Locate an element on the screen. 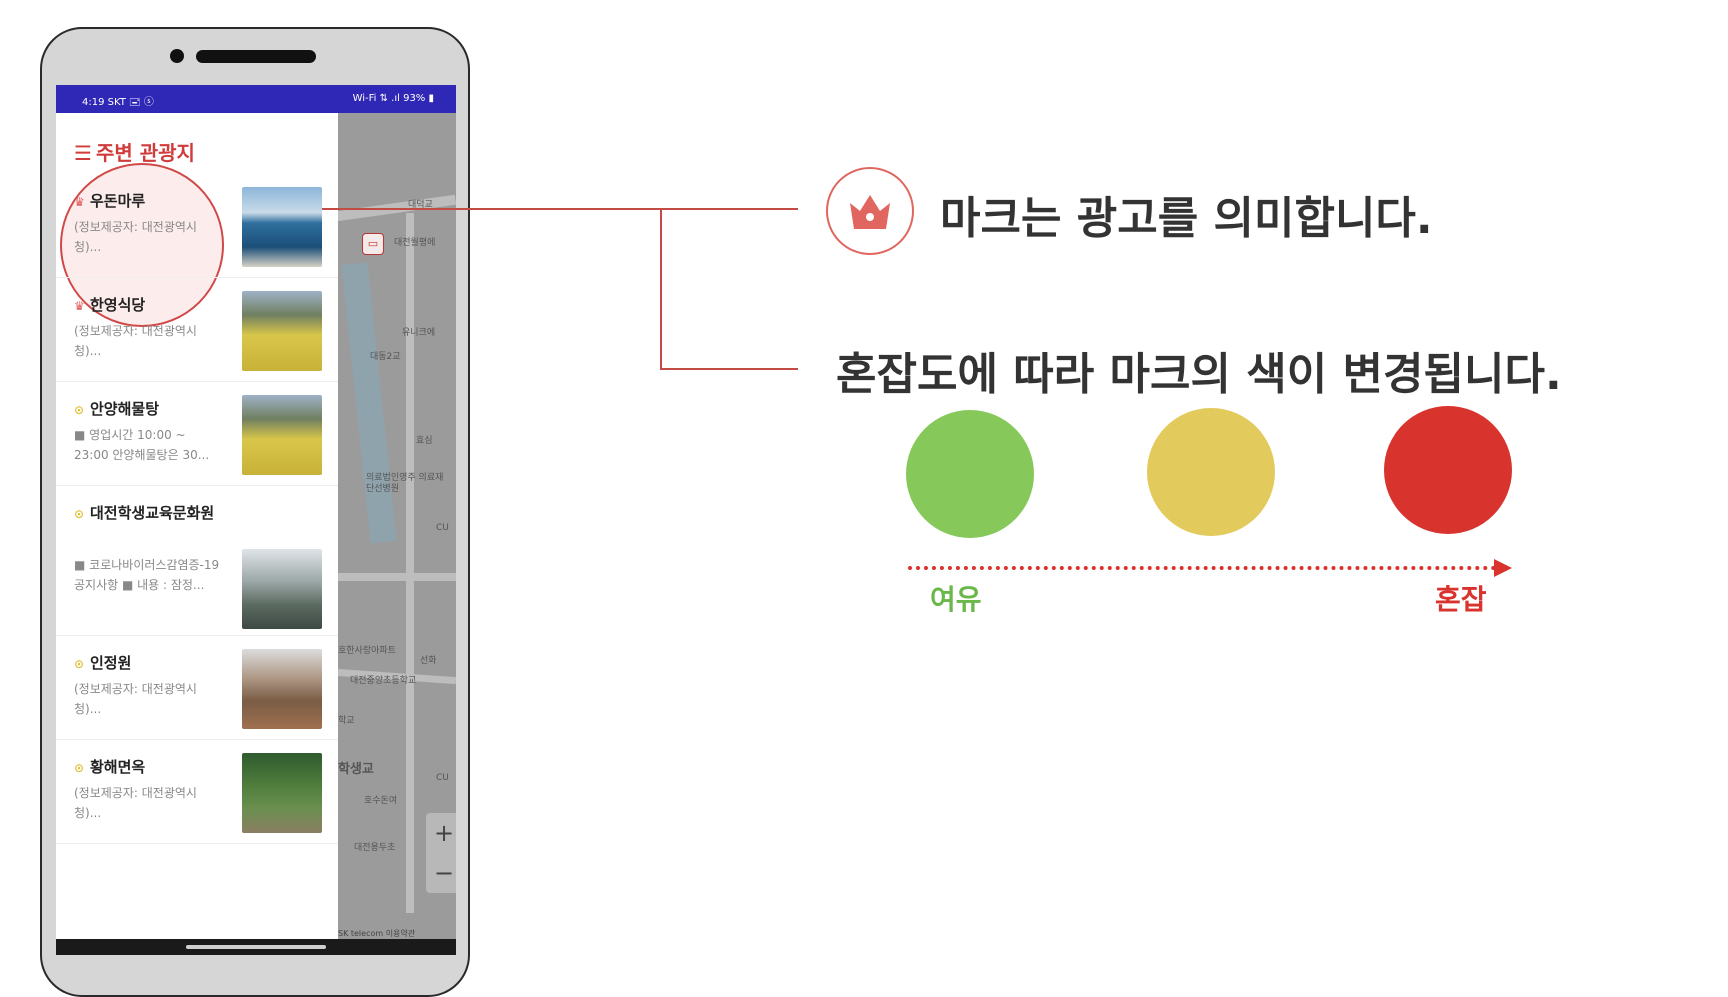 This screenshot has height=997, width=1728. high-congestion-label: 혼잡 is located at coordinates (1461, 599).